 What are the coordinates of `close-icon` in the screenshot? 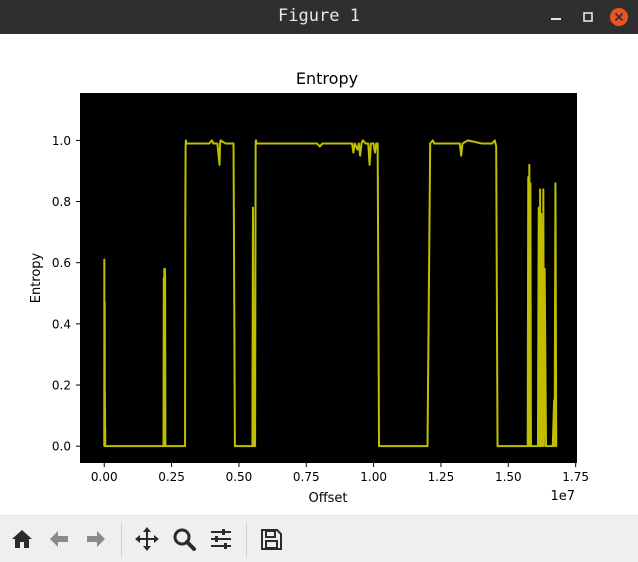 It's located at (619, 17).